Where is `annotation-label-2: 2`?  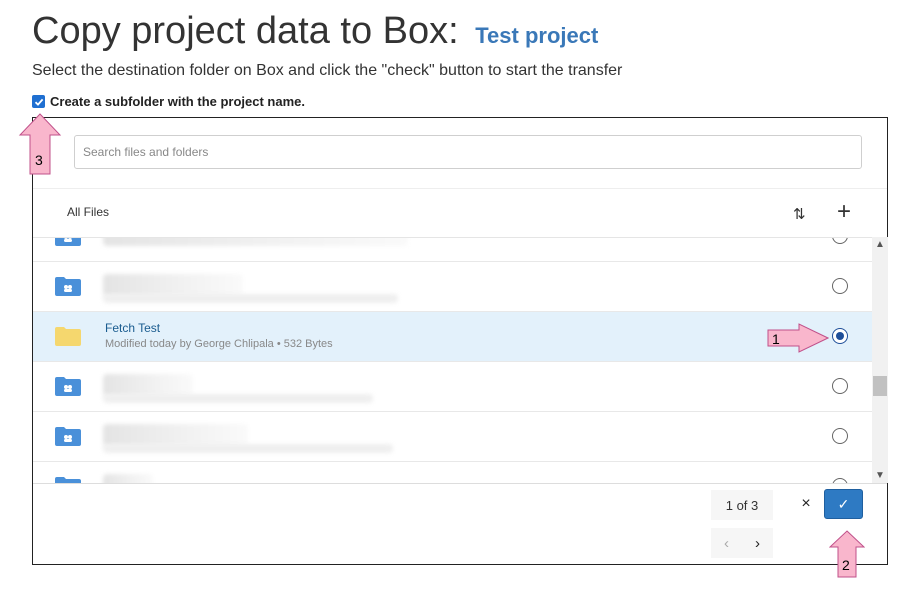
annotation-label-2: 2 is located at coordinates (846, 565).